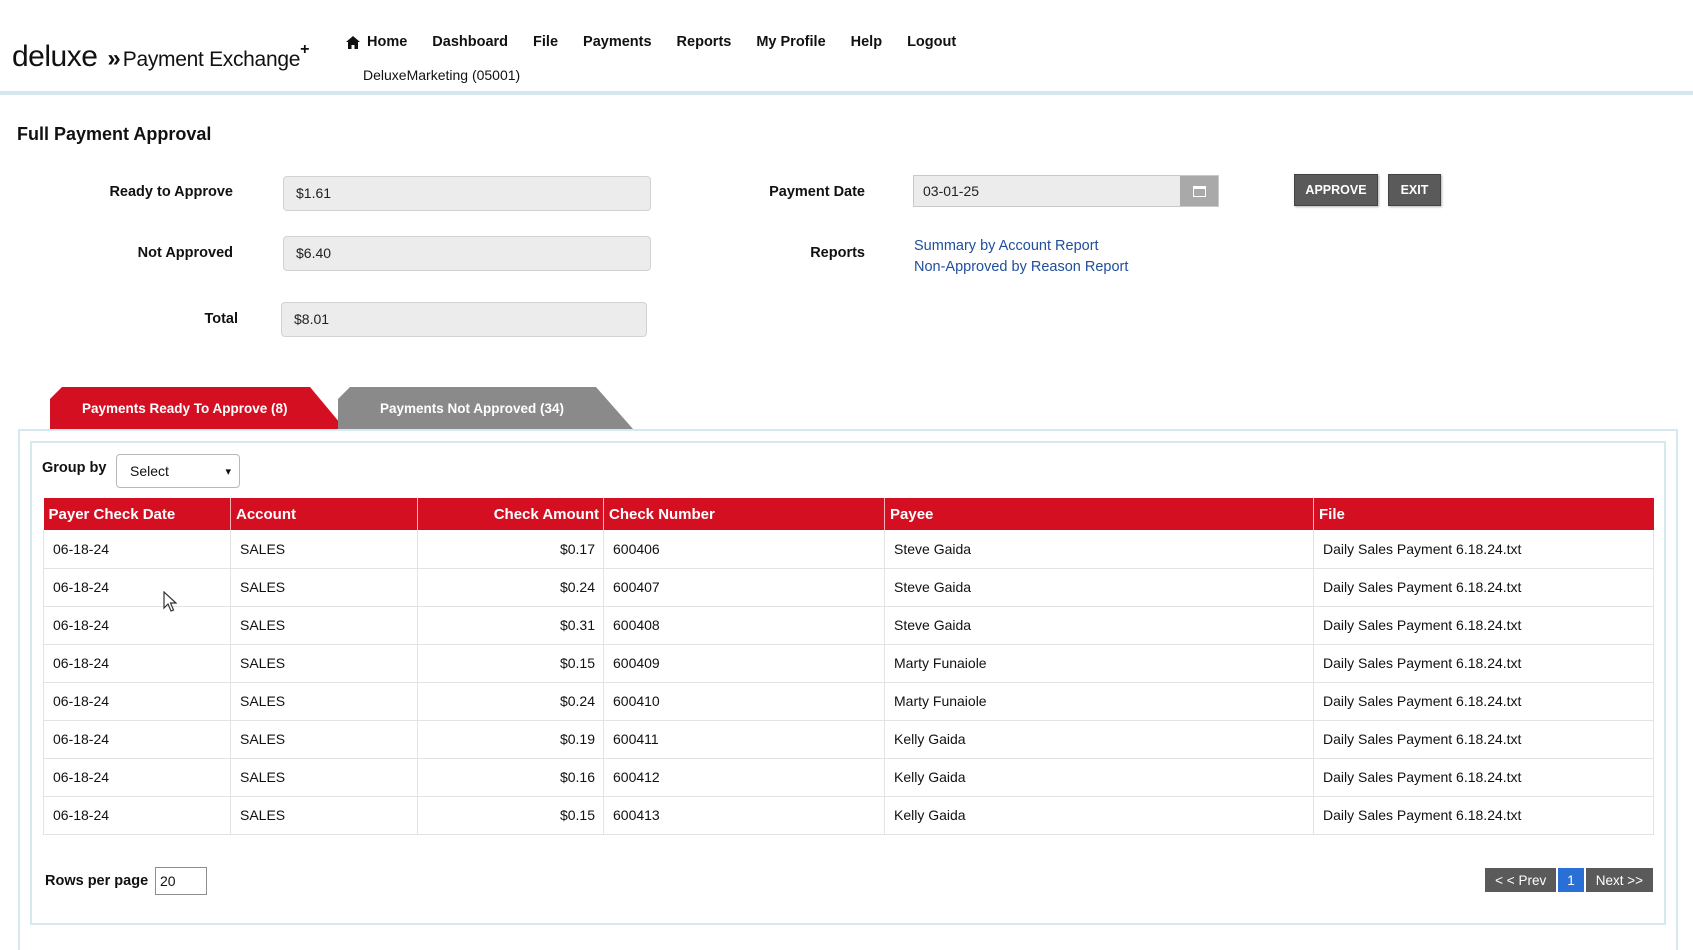 This screenshot has width=1693, height=950. What do you see at coordinates (837, 253) in the screenshot?
I see `reports-label: Reports` at bounding box center [837, 253].